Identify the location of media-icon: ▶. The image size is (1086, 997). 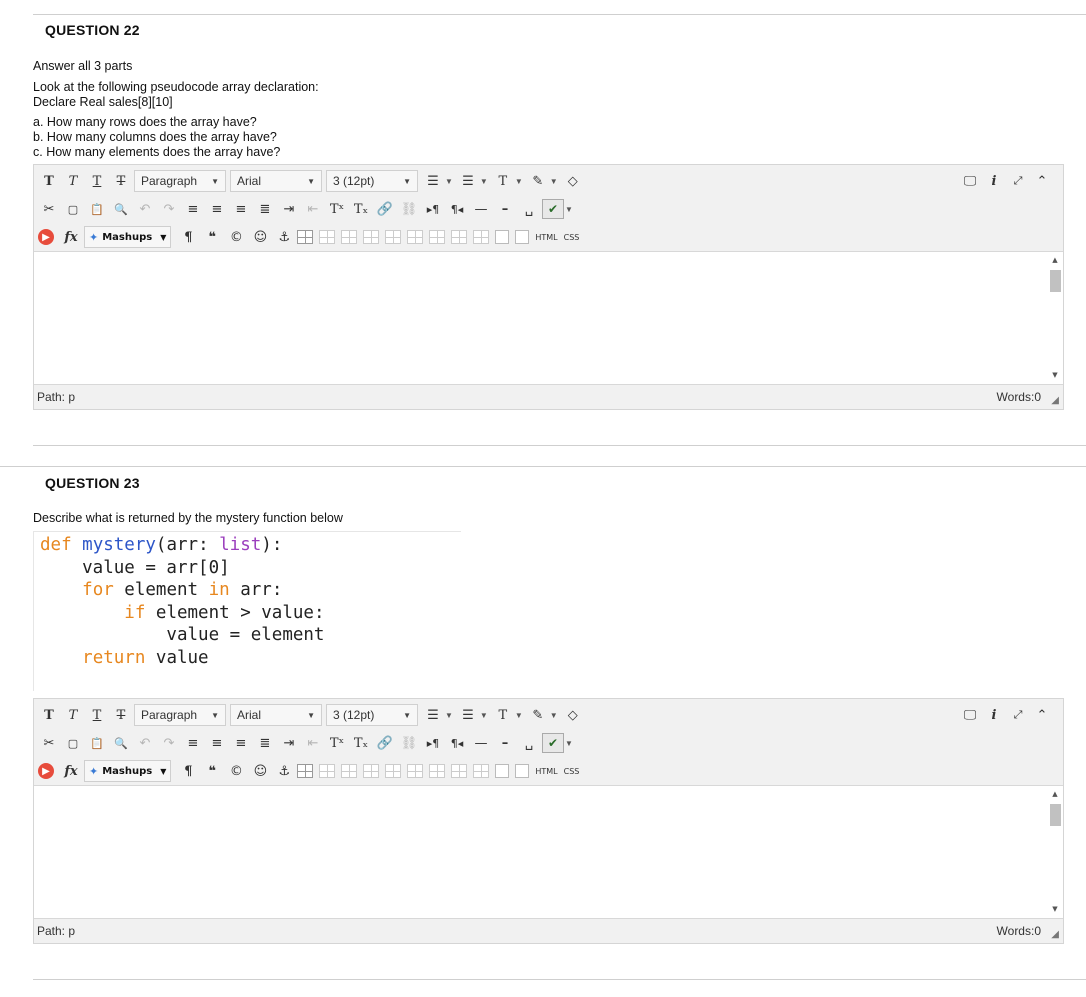
(46, 771).